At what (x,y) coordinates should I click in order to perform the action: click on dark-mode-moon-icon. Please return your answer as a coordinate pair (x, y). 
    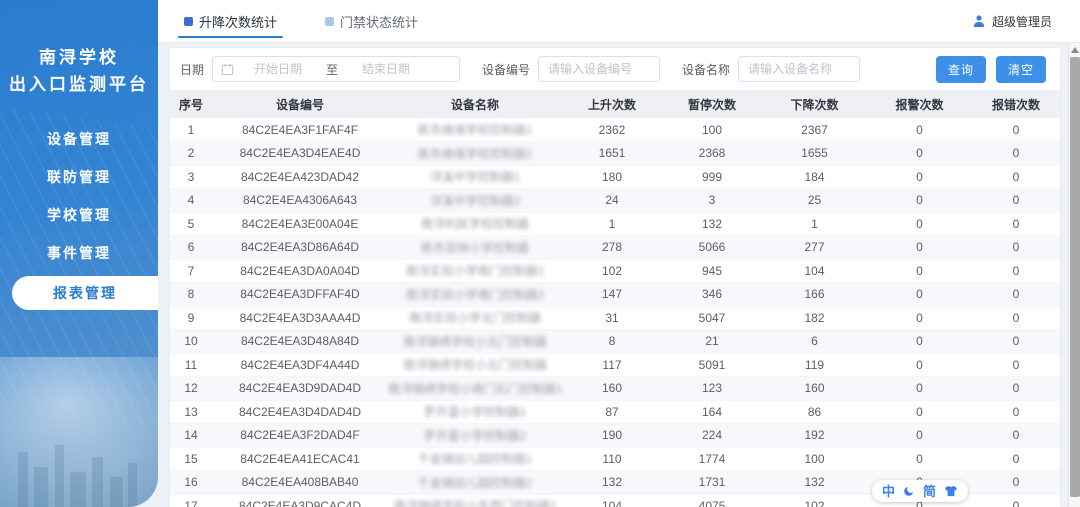
    Looking at the image, I should click on (909, 491).